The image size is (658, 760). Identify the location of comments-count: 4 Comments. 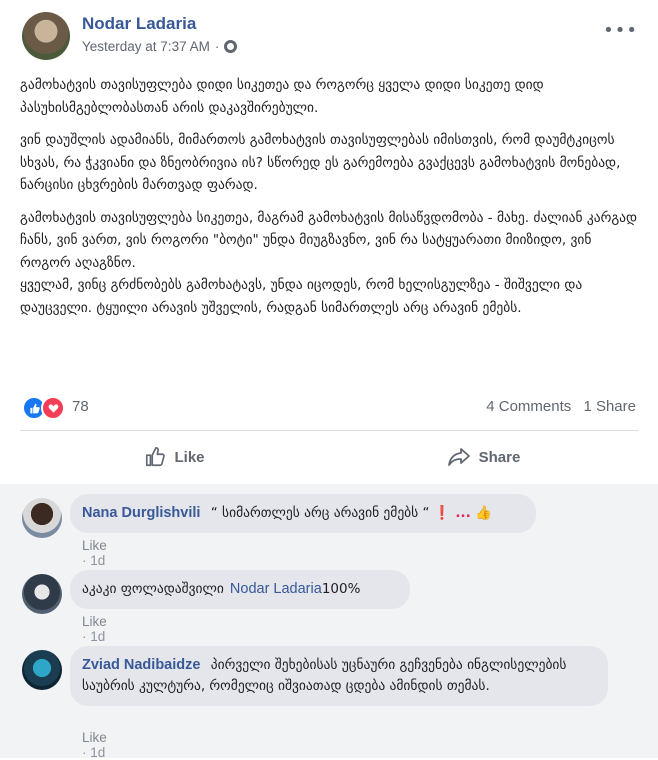
(528, 406).